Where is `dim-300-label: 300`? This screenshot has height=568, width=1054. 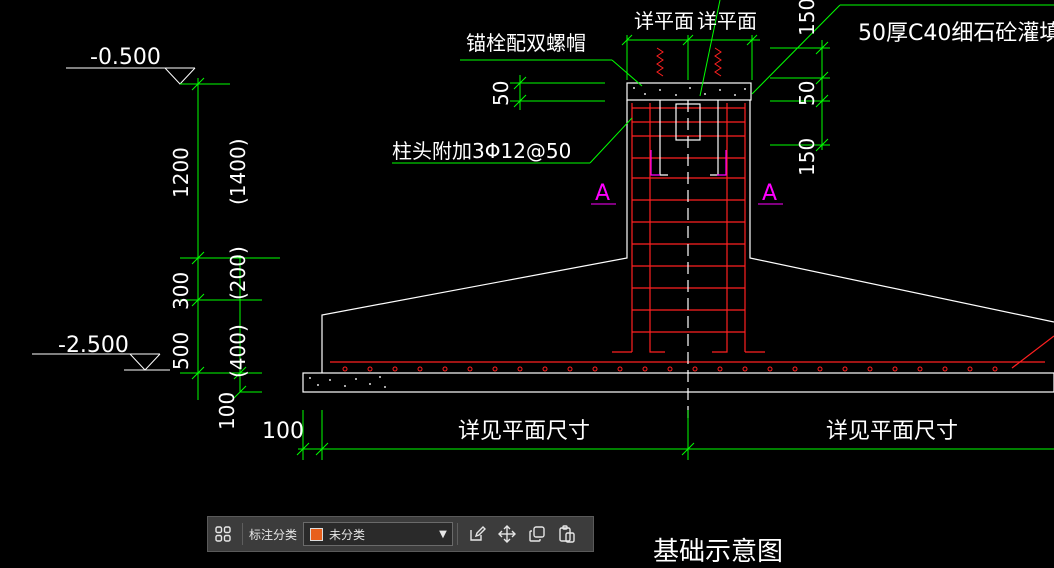 dim-300-label: 300 is located at coordinates (181, 291).